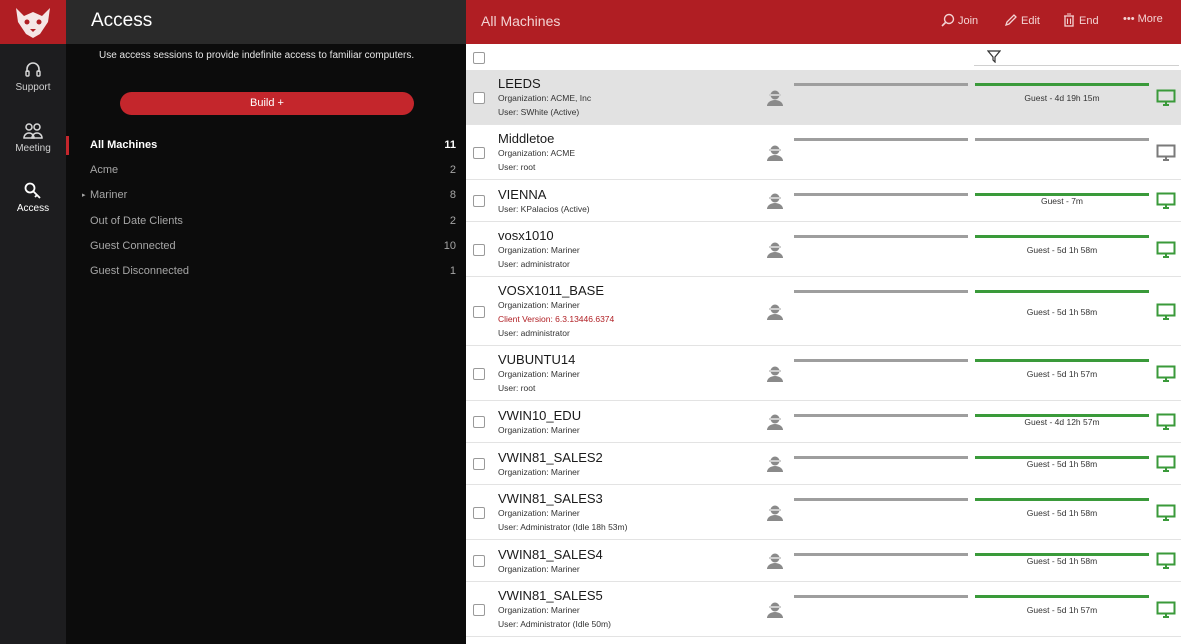 The width and height of the screenshot is (1181, 644). Describe the element at coordinates (522, 194) in the screenshot. I see `machine-name: VIENNA` at that location.